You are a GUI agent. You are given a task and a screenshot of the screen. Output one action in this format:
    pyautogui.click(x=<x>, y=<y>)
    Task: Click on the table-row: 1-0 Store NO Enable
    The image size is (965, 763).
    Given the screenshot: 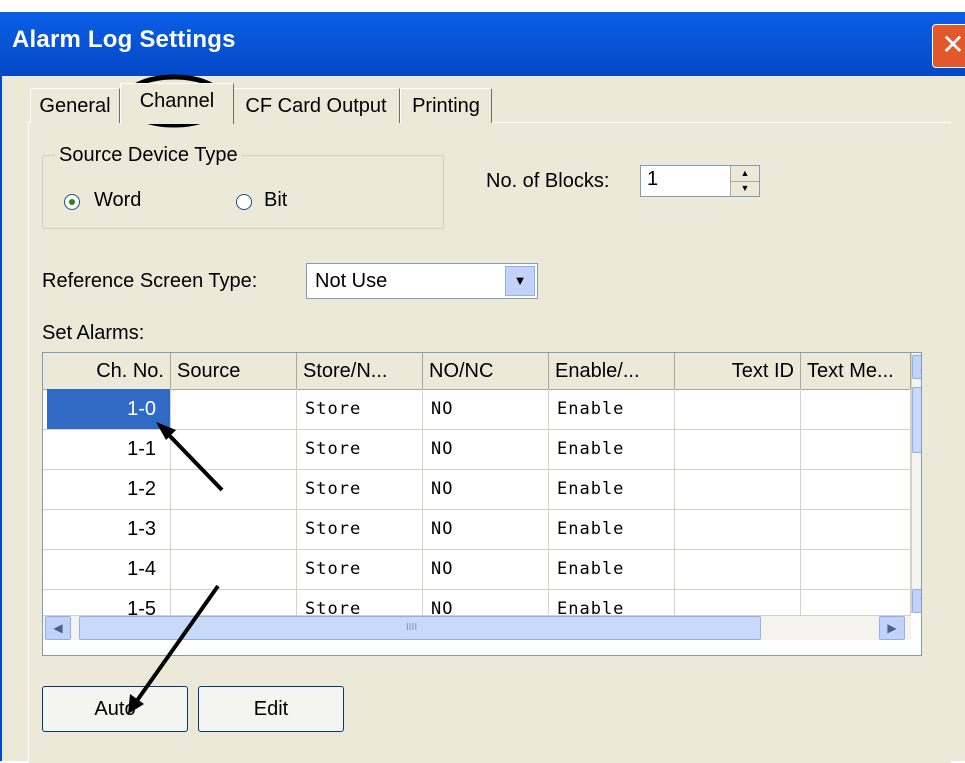 What is the action you would take?
    pyautogui.click(x=477, y=409)
    